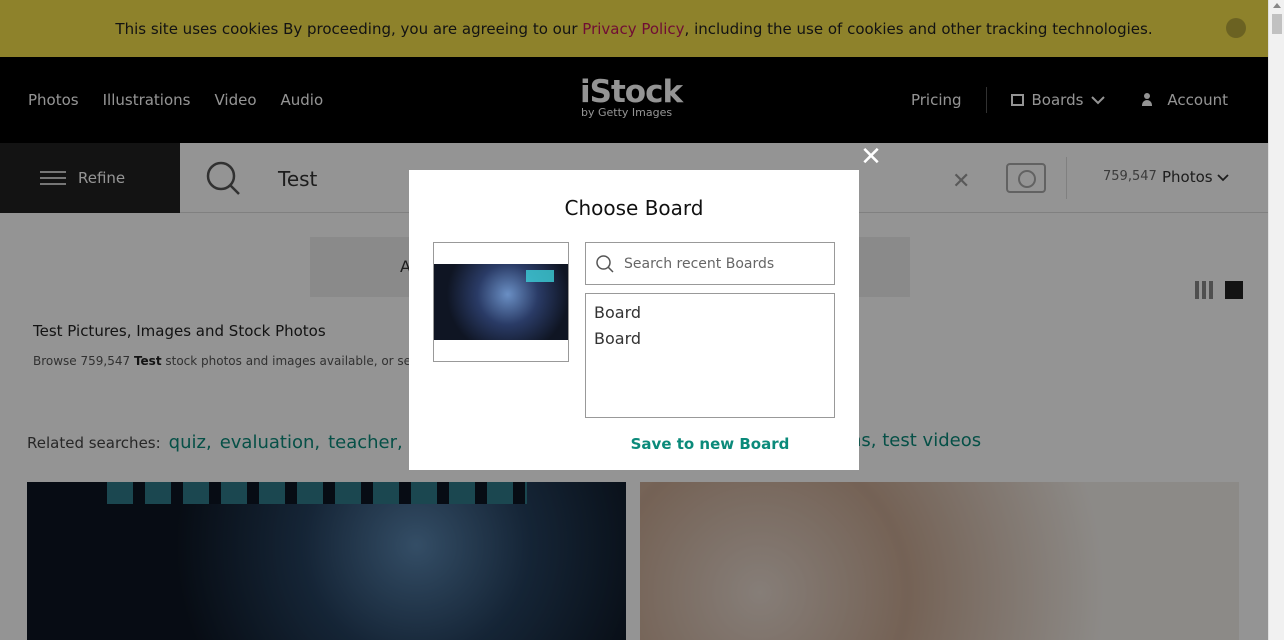 The width and height of the screenshot is (1284, 640). I want to click on thumbnail-image, so click(501, 302).